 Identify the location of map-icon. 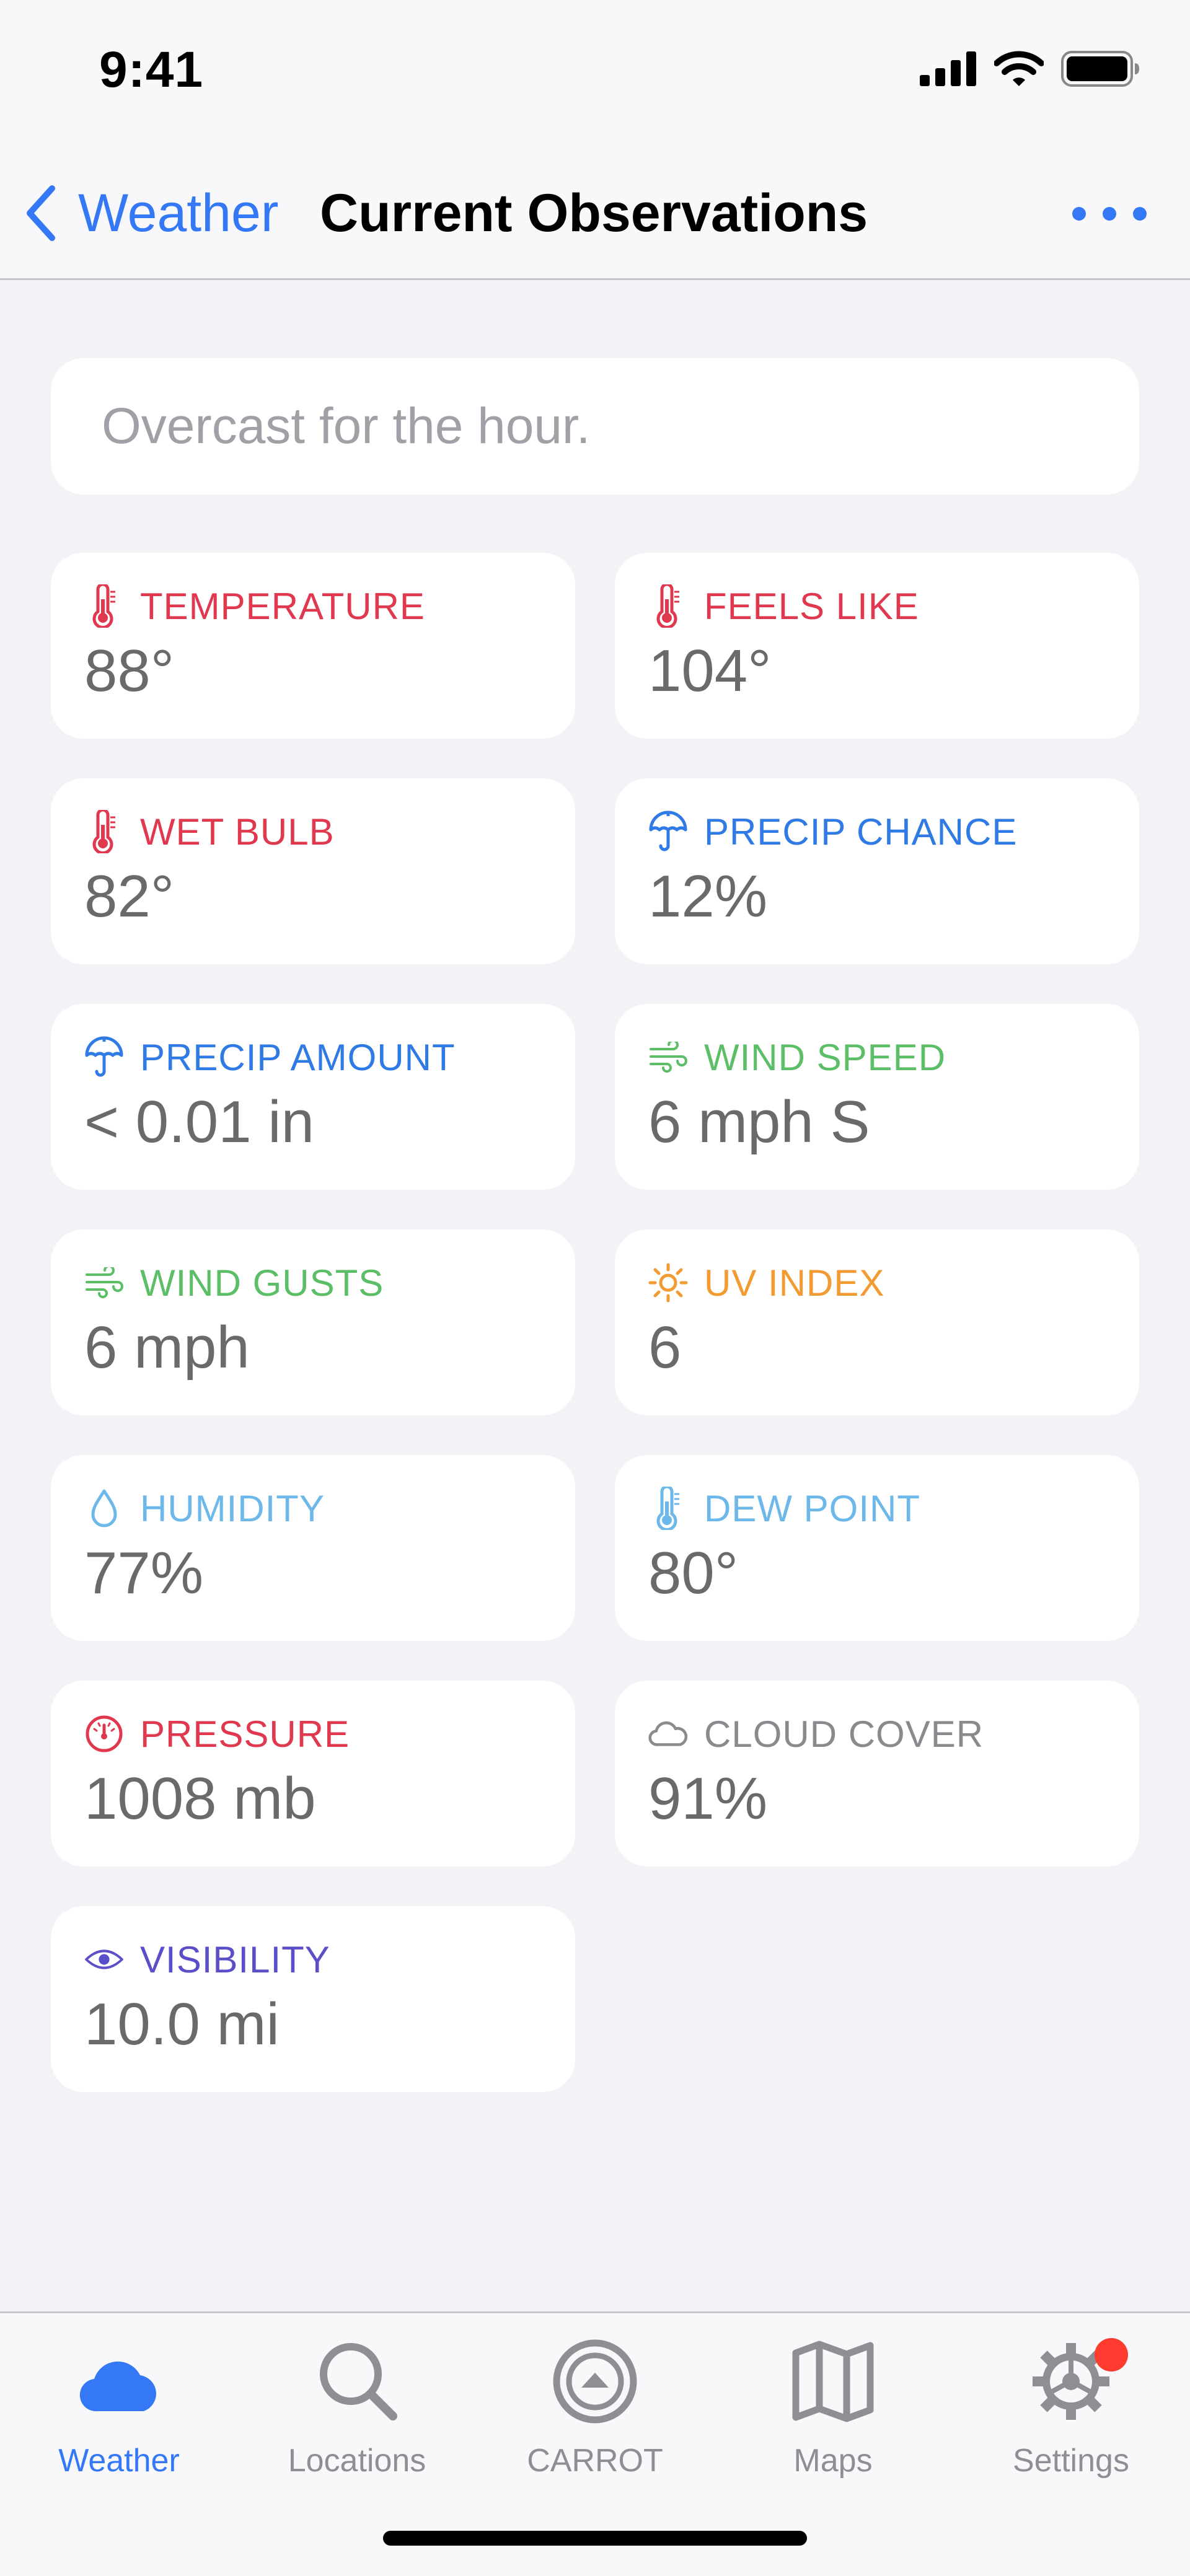
(833, 2381).